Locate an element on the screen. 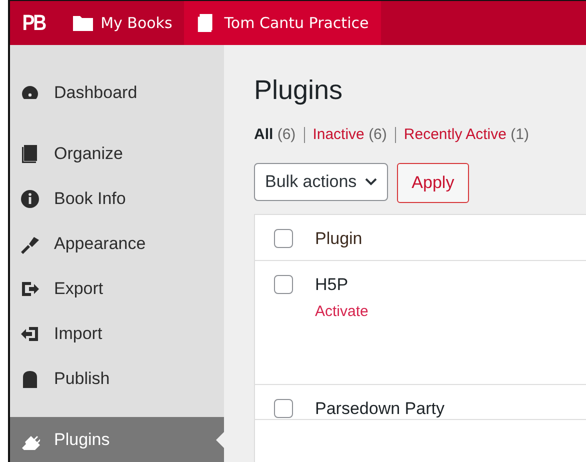 This screenshot has width=586, height=462. sidebar-item: Organize is located at coordinates (117, 154).